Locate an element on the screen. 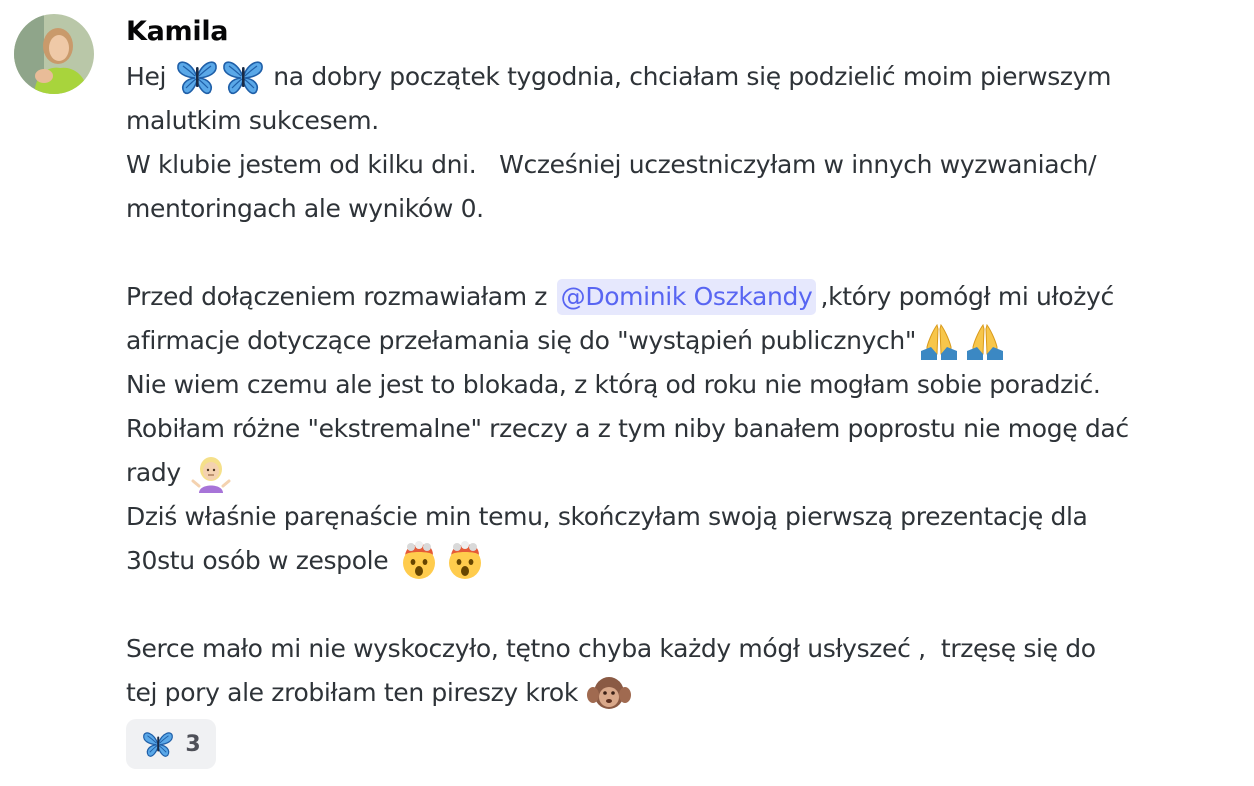  reaction-button: 3 is located at coordinates (171, 744).